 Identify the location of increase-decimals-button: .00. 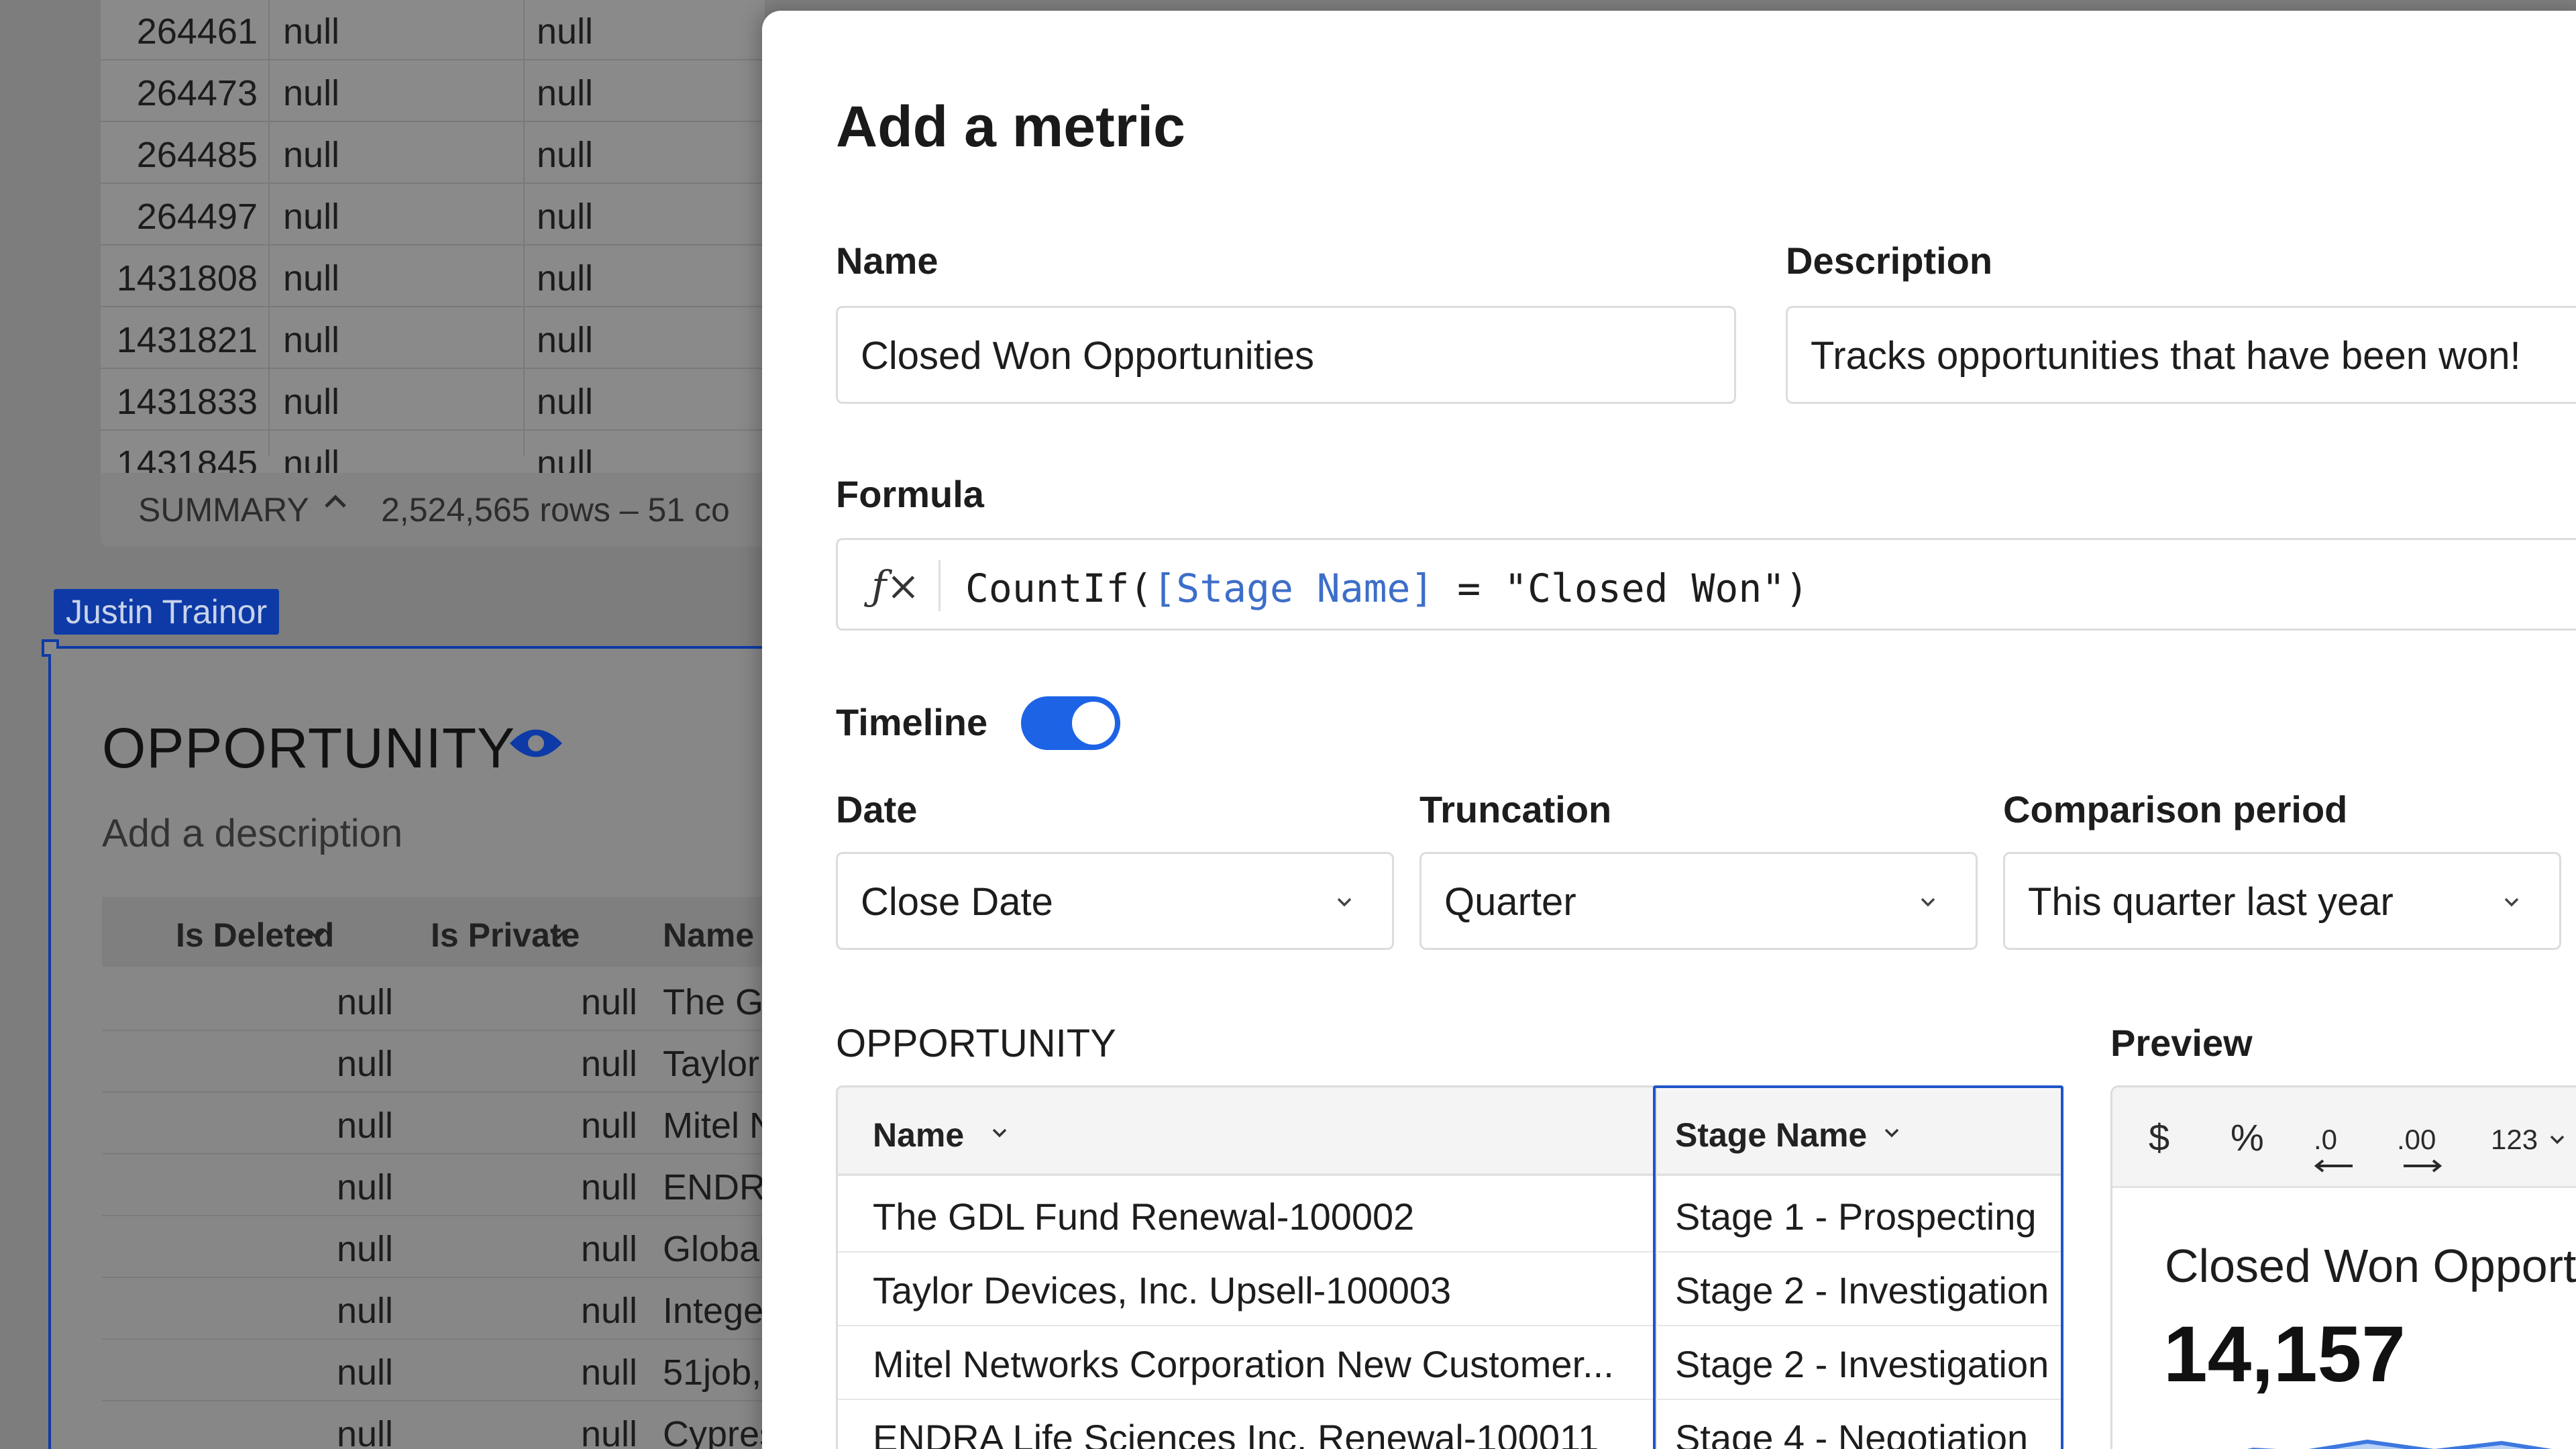
(2420, 1148).